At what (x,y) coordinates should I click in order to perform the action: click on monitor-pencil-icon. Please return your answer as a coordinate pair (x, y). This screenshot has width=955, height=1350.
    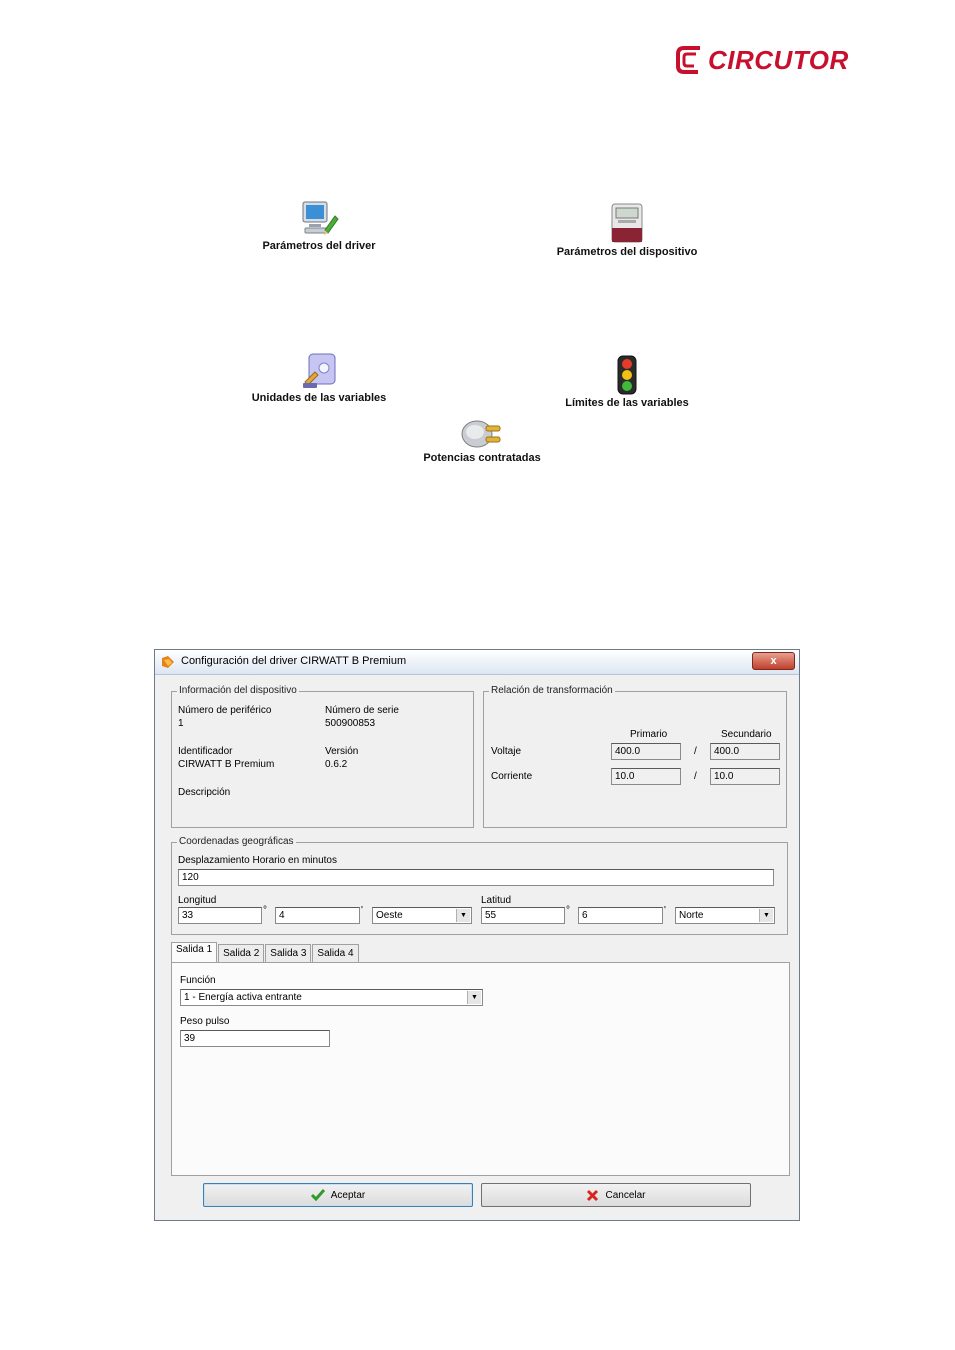
    Looking at the image, I should click on (320, 218).